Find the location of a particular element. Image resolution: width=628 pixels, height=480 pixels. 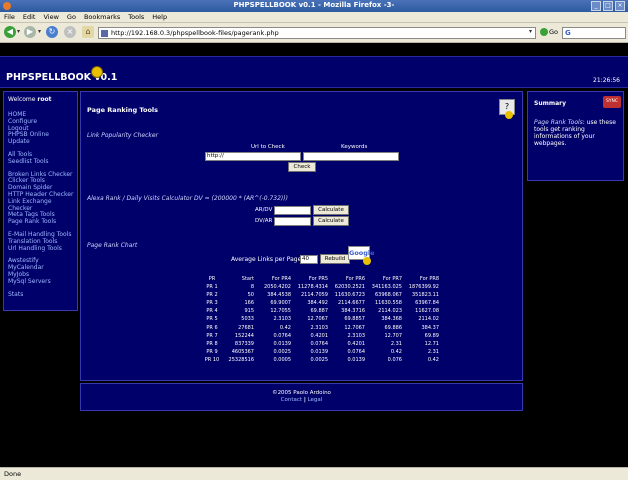

url-to-check-input: http:// is located at coordinates (253, 156).